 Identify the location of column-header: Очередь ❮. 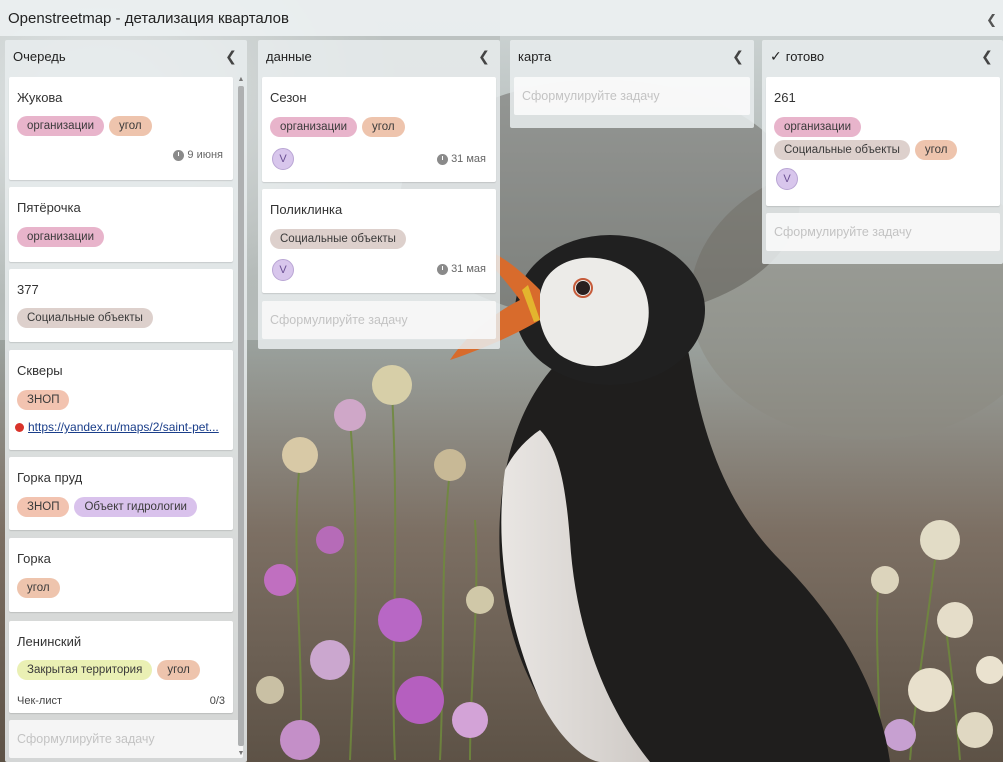
(126, 56).